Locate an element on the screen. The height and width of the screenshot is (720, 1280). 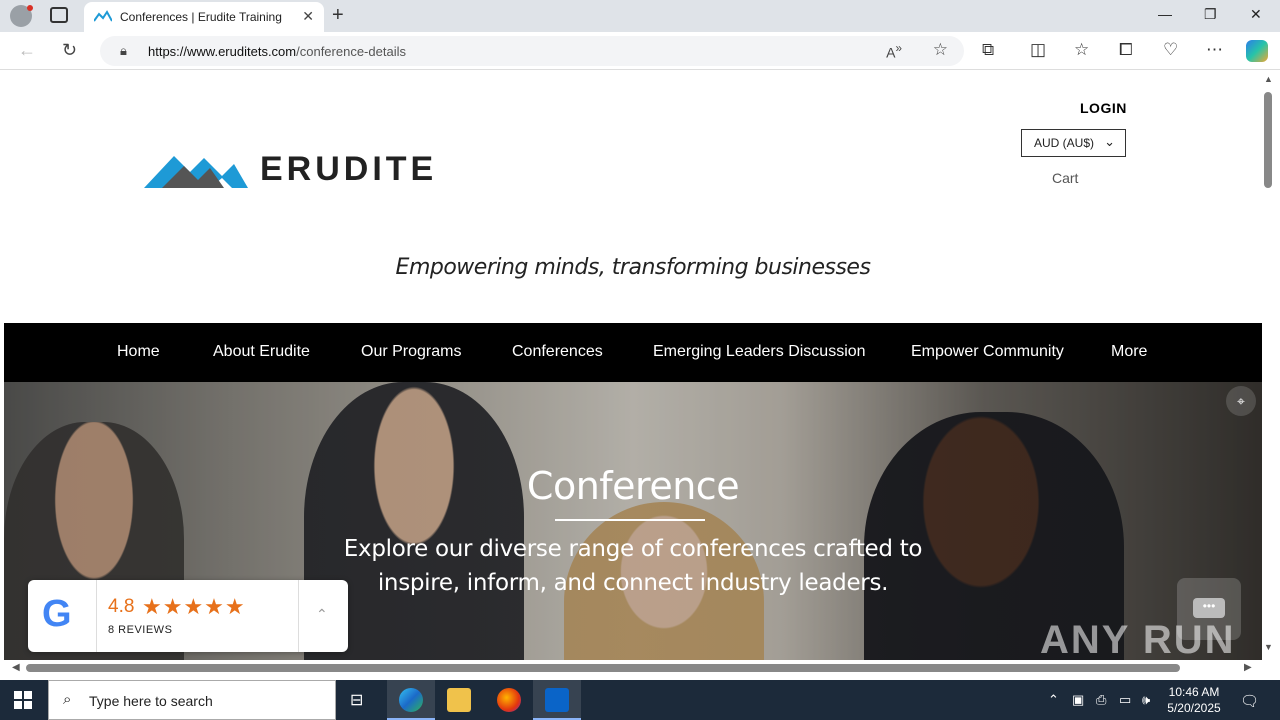
scroll-up-icon: ▲ is located at coordinates (1268, 79).